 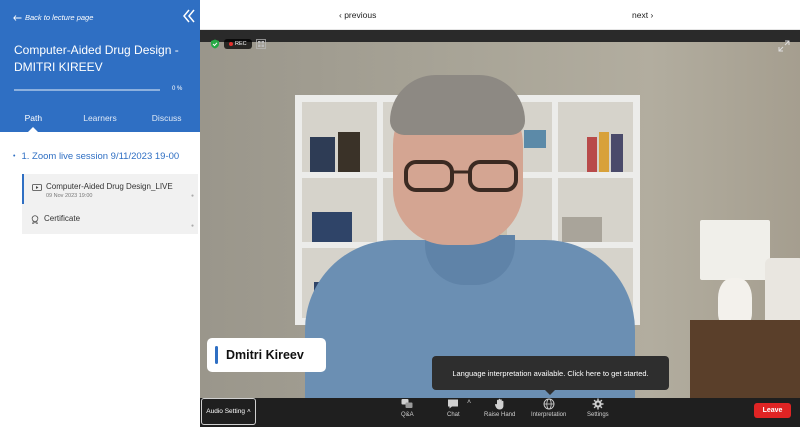 What do you see at coordinates (598, 404) in the screenshot?
I see `gear-icon` at bounding box center [598, 404].